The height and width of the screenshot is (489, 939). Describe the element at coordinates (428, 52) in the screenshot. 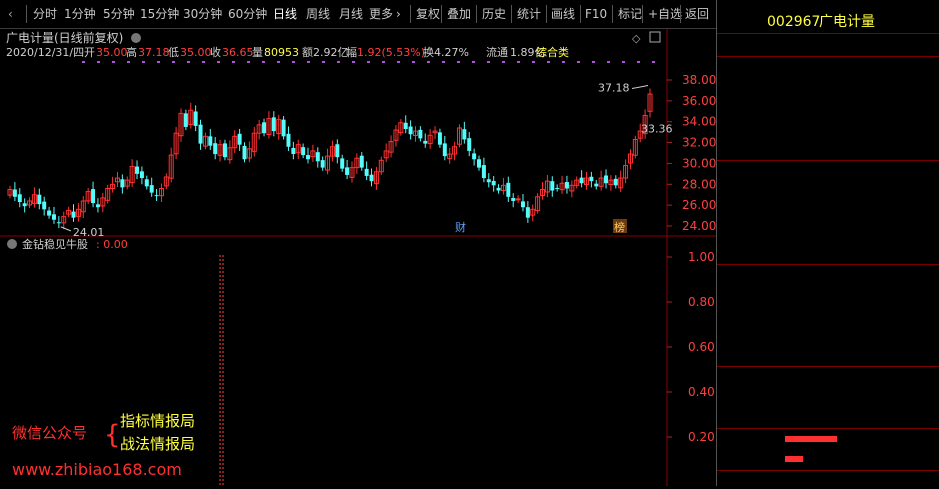

I see `info-field: 换` at that location.